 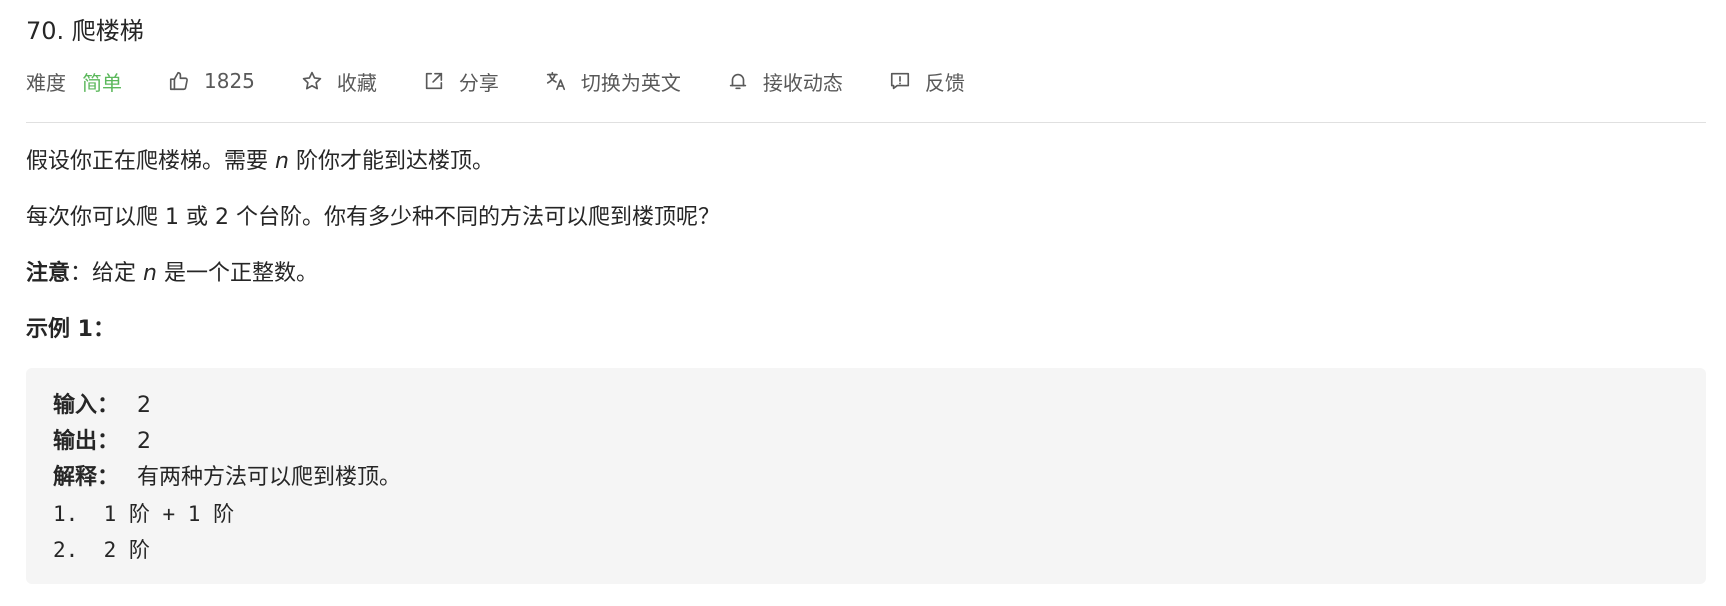 What do you see at coordinates (802, 82) in the screenshot?
I see `subscribe-label: 接收动态` at bounding box center [802, 82].